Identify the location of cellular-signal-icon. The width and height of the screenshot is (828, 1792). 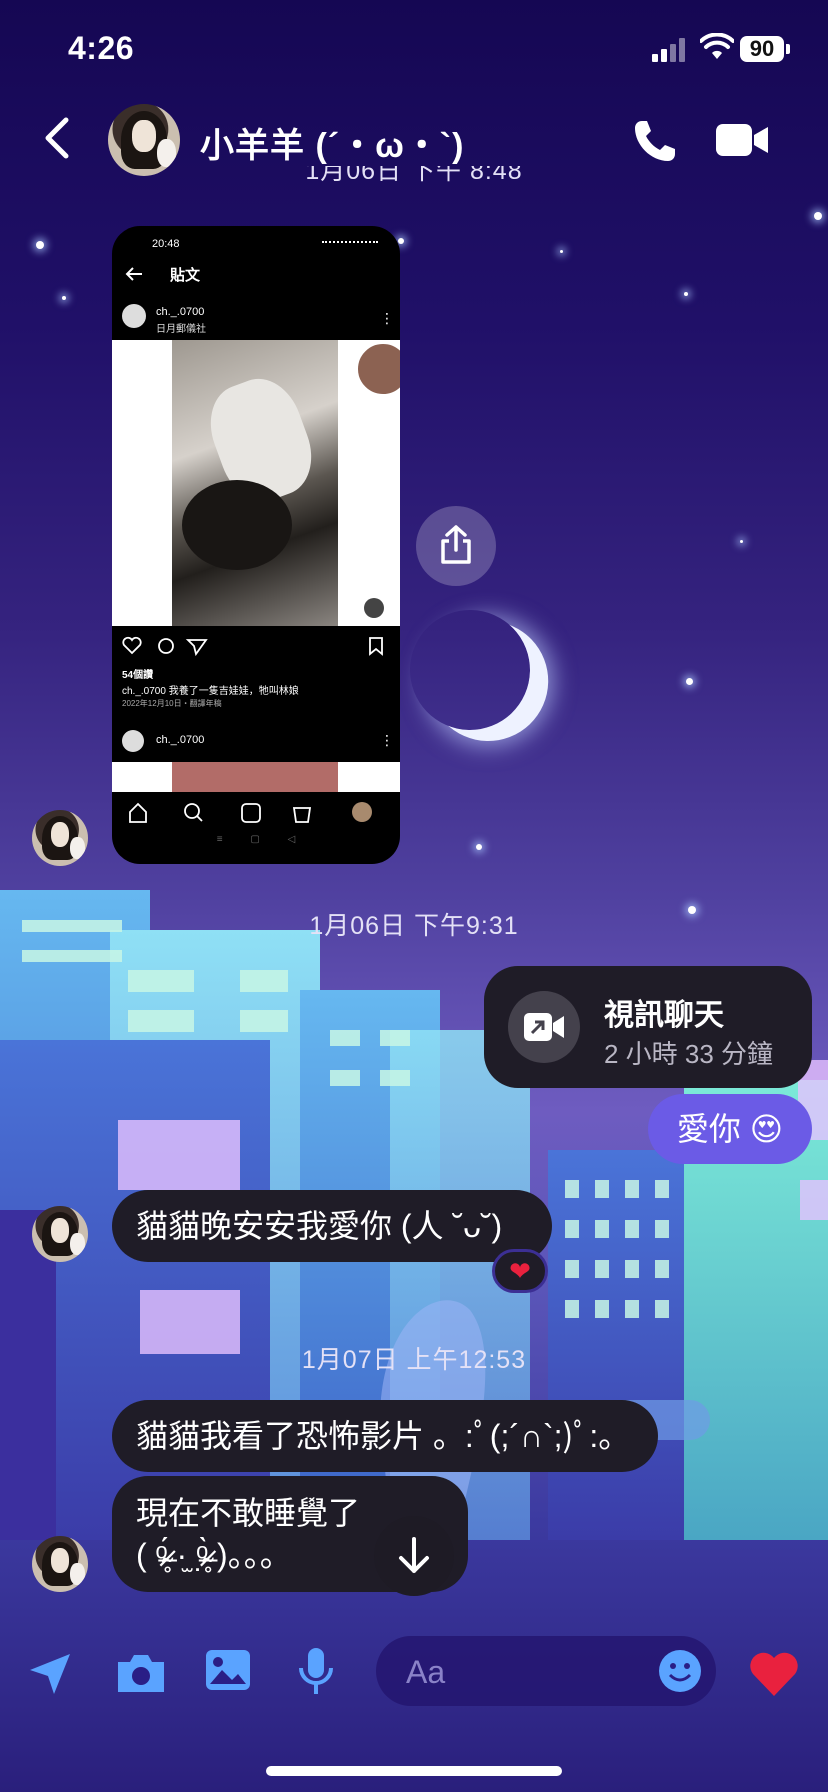
(671, 50).